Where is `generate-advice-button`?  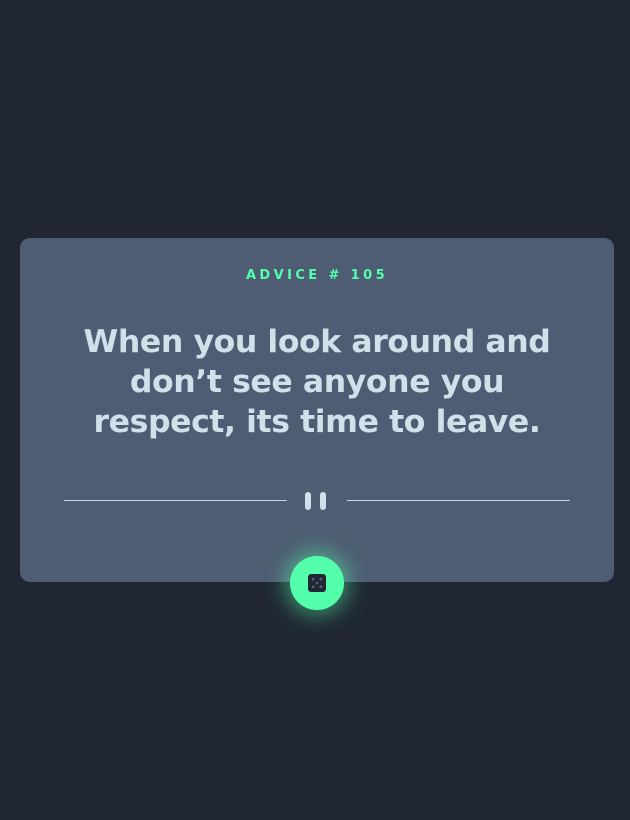
generate-advice-button is located at coordinates (317, 583).